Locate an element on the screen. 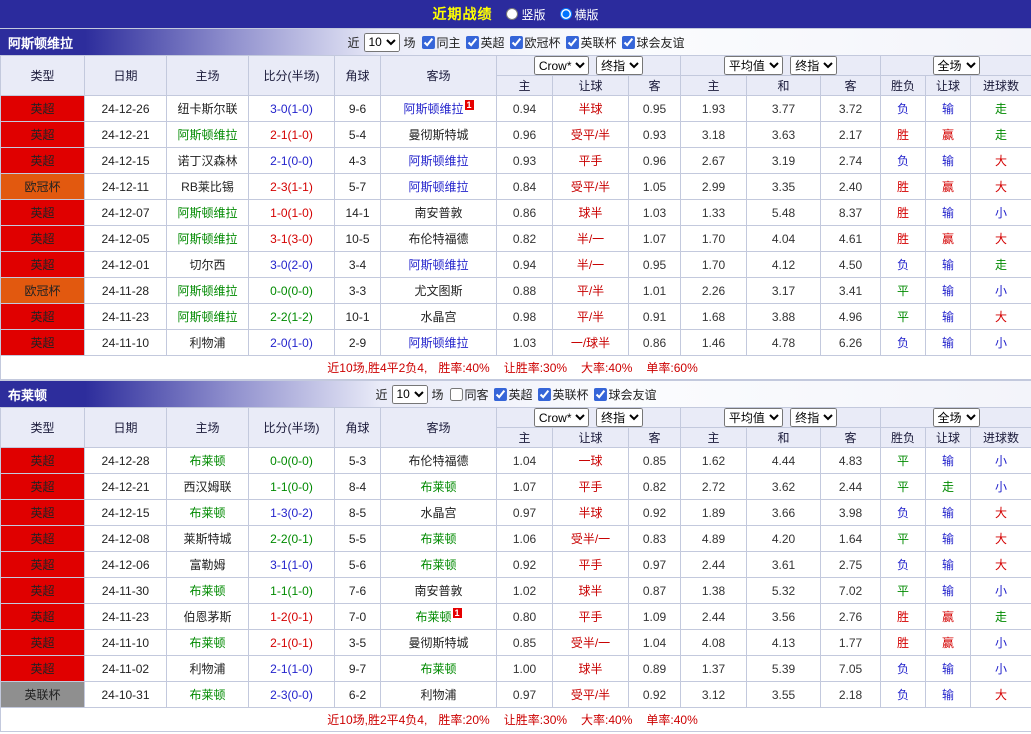  same-venue-filter: 同主 is located at coordinates (438, 42).